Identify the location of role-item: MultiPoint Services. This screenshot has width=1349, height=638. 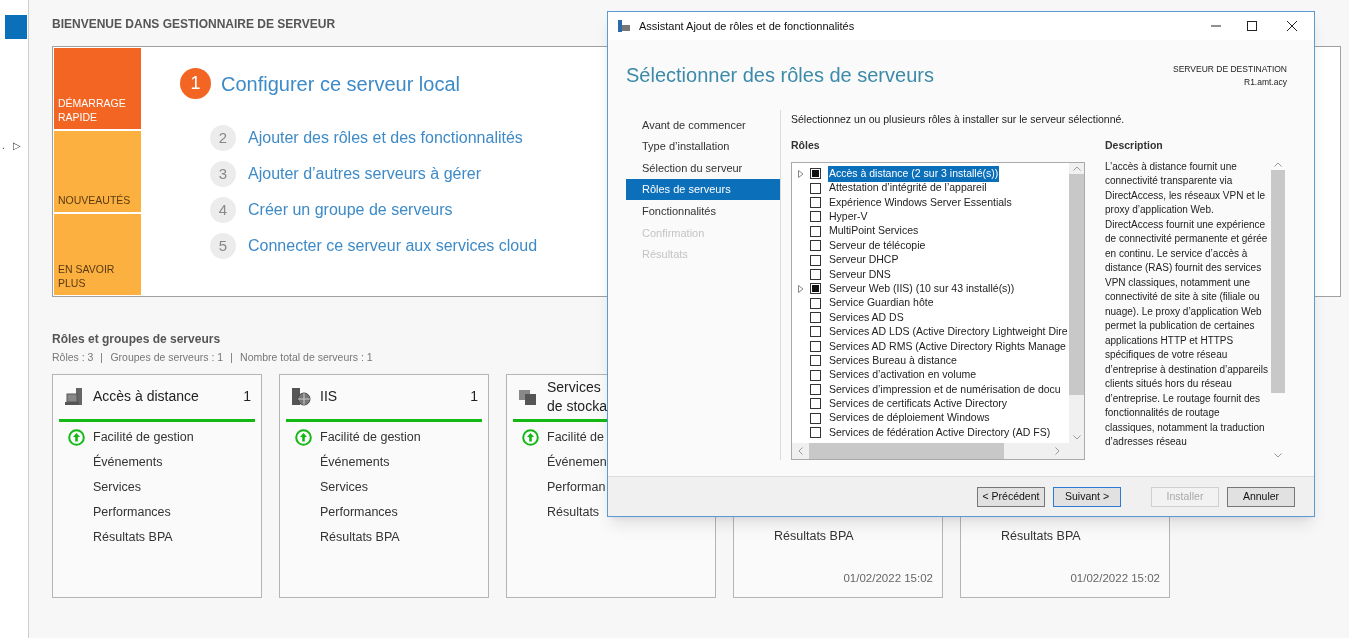
(874, 231).